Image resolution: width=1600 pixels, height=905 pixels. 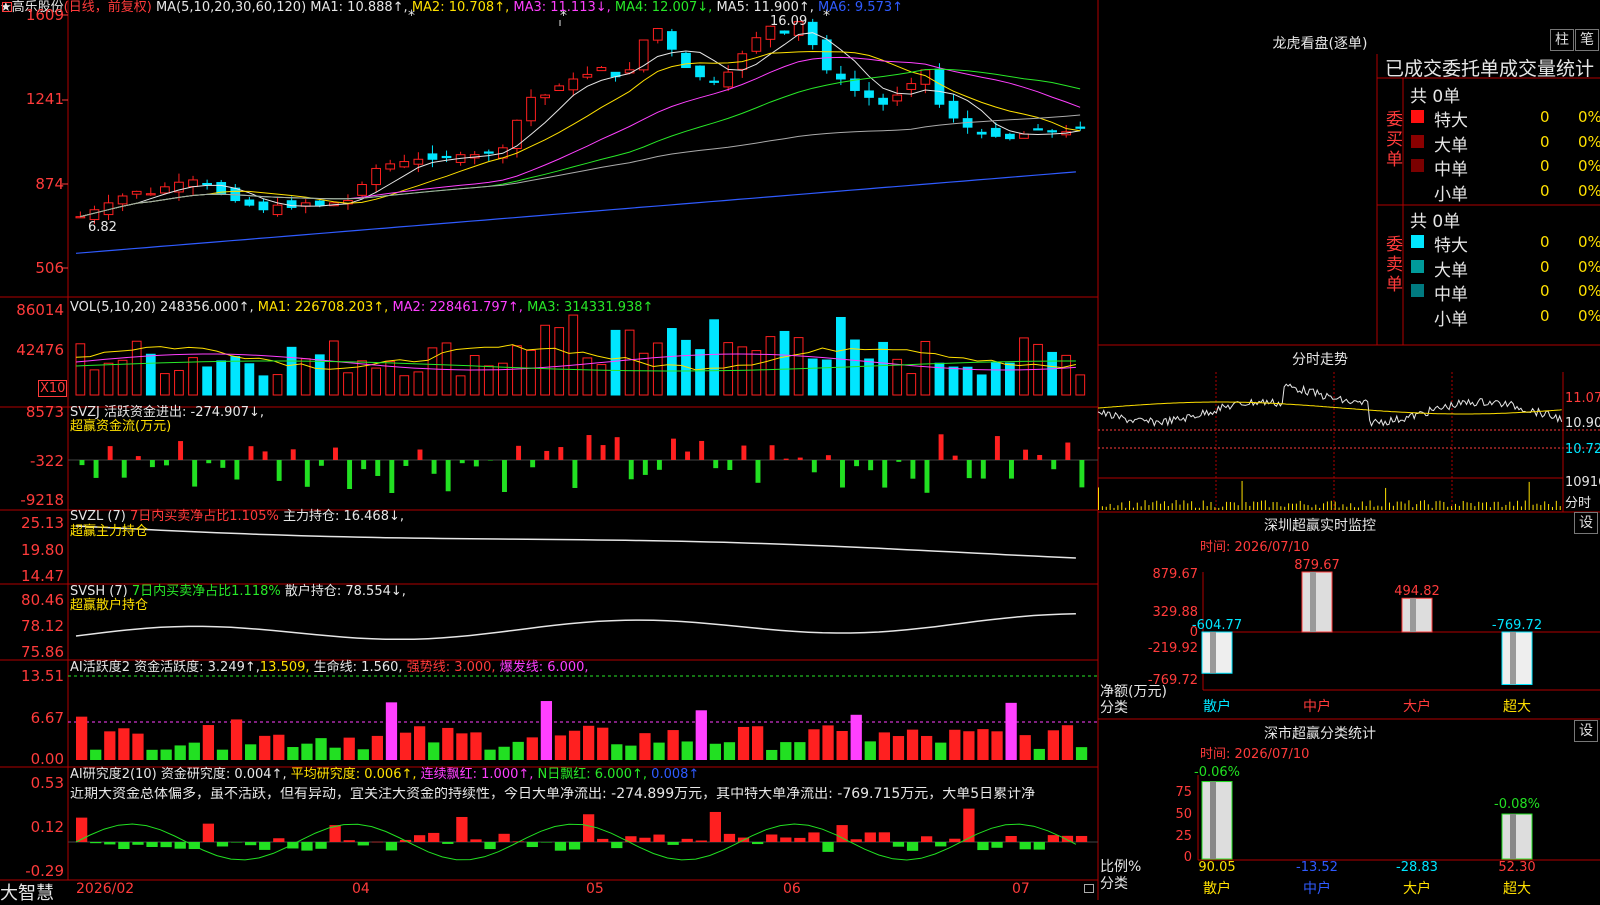 What do you see at coordinates (590, 307) in the screenshot?
I see `volume-ma3: MA3: 314331.938↑` at bounding box center [590, 307].